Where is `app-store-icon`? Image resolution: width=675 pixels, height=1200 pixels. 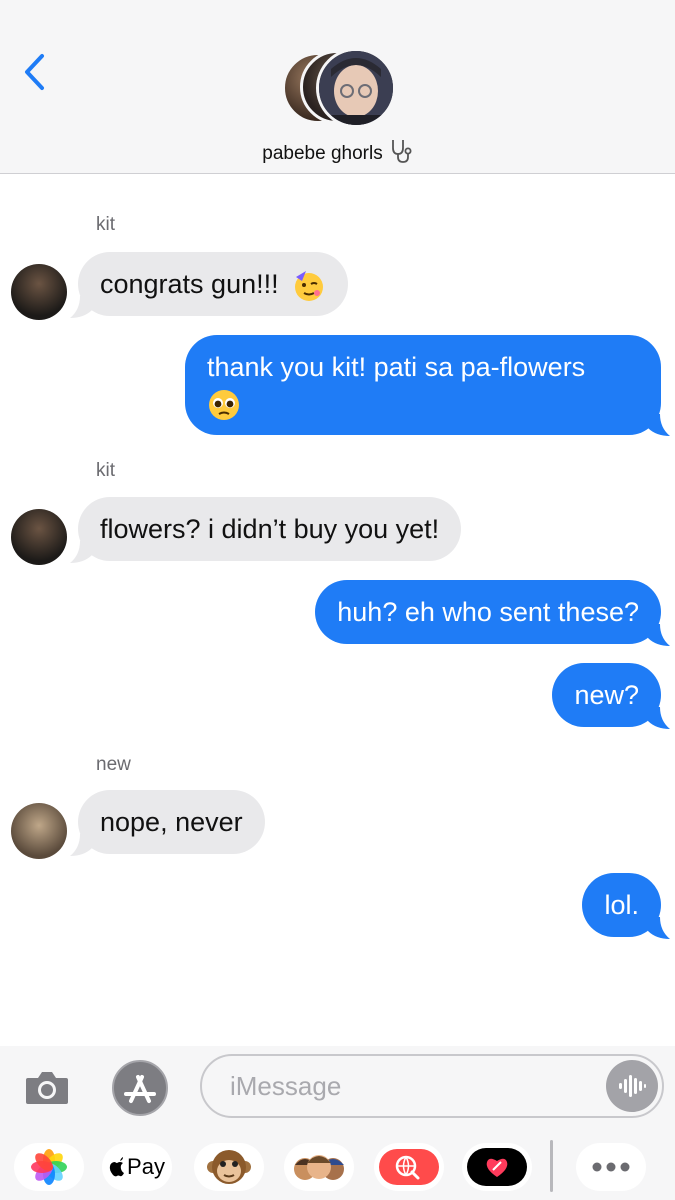
app-store-icon is located at coordinates (140, 1088).